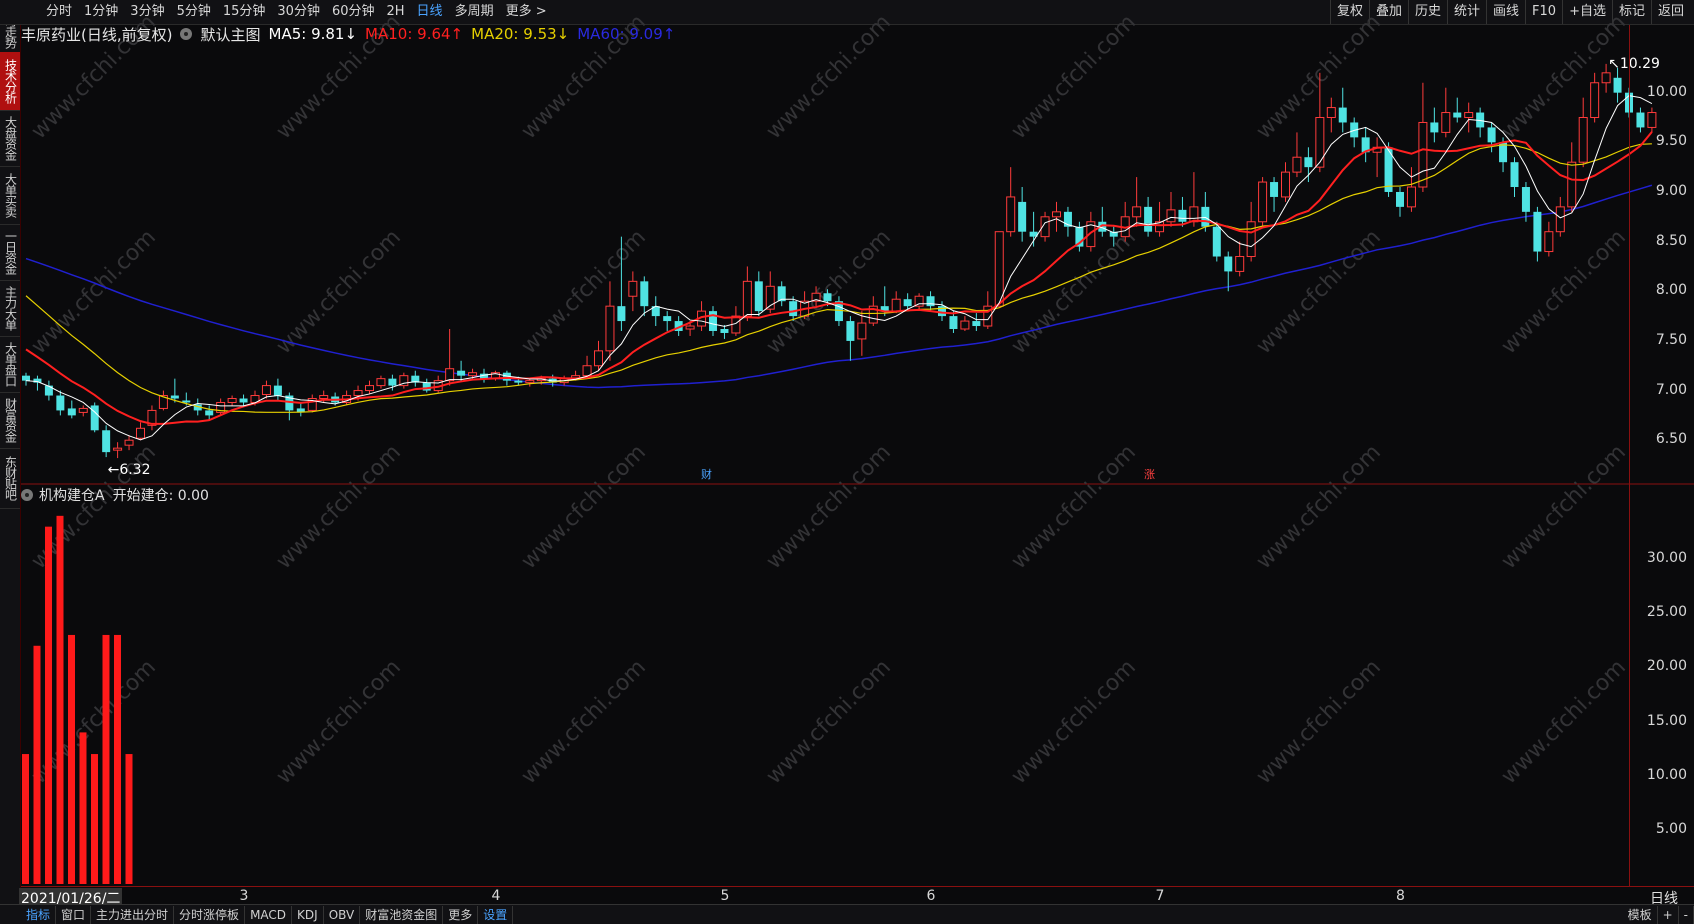 The height and width of the screenshot is (924, 1694). I want to click on settings-gear-icon, so click(186, 34).